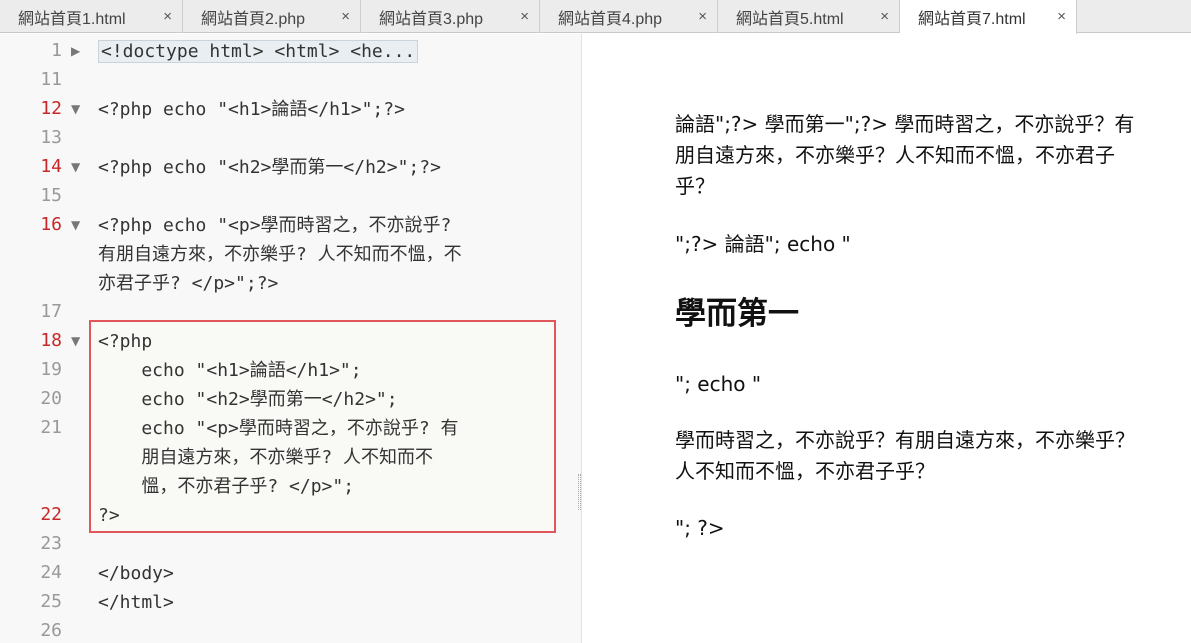 This screenshot has height=643, width=1191. What do you see at coordinates (269, 167) in the screenshot?
I see `code-line: <?php echo "<h2>學而第一</h2>";?>` at bounding box center [269, 167].